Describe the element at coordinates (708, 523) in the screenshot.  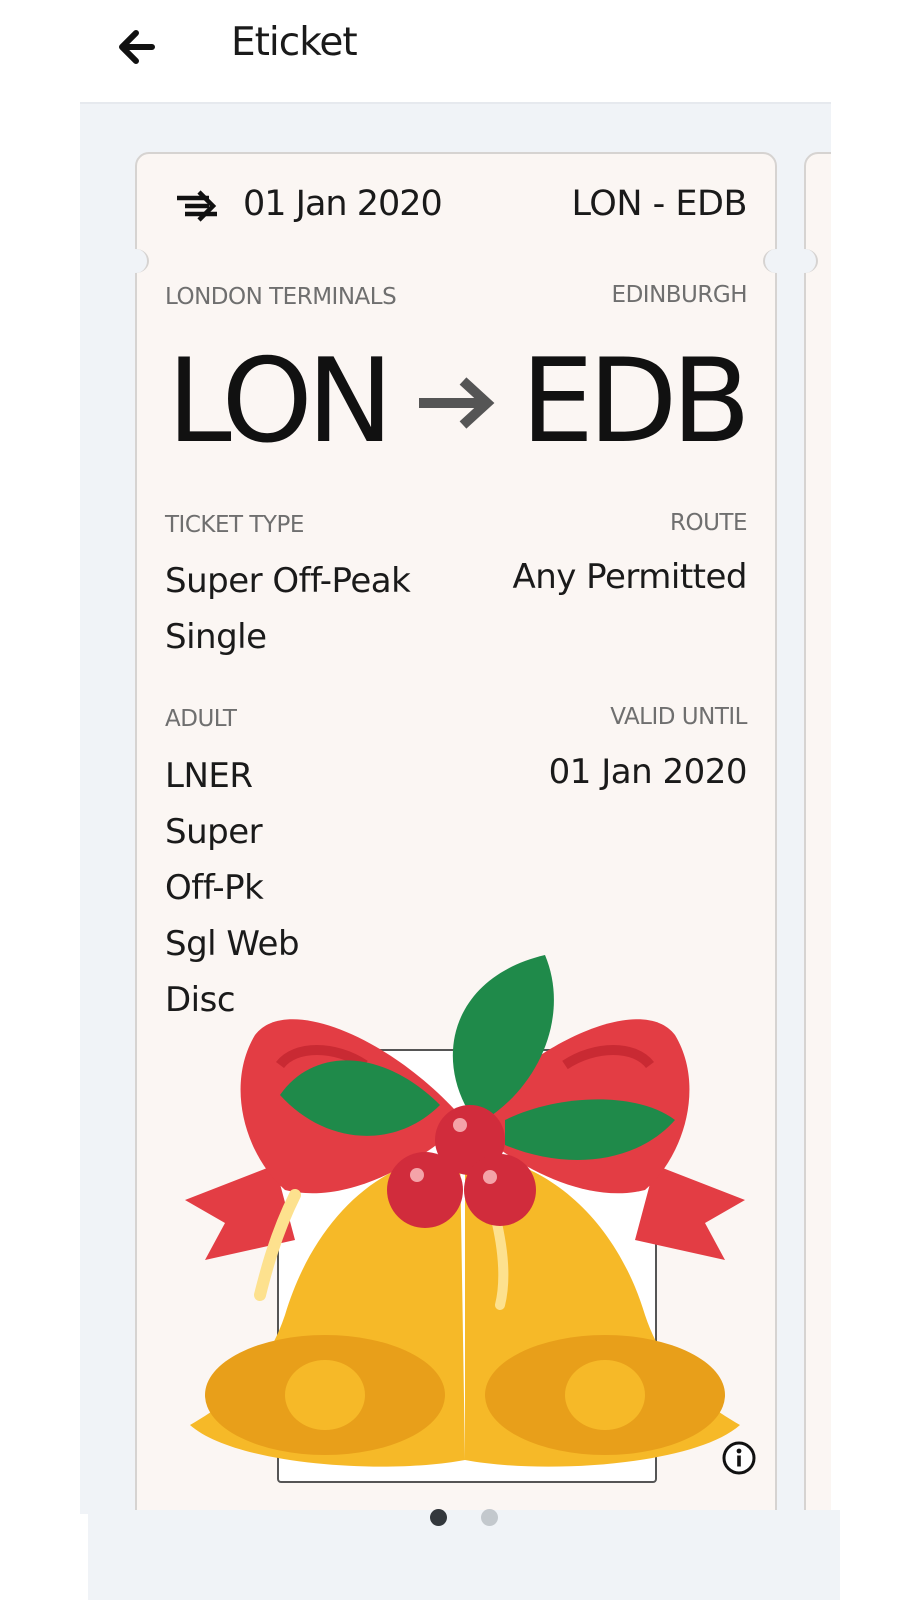
I see `route-label: ROUTE` at that location.